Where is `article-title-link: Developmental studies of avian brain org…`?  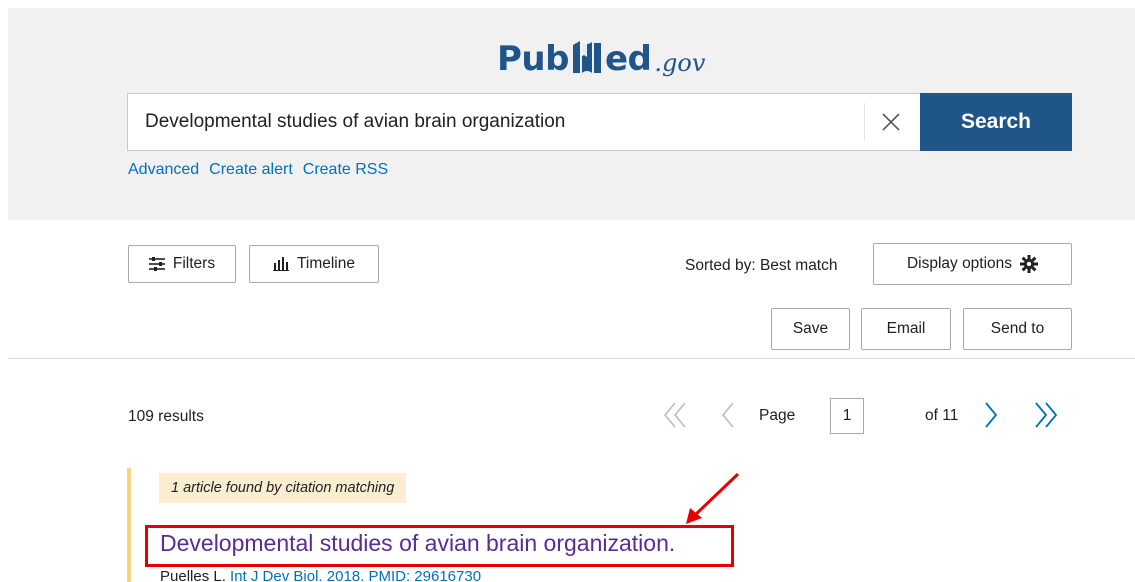 article-title-link: Developmental studies of avian brain org… is located at coordinates (417, 543).